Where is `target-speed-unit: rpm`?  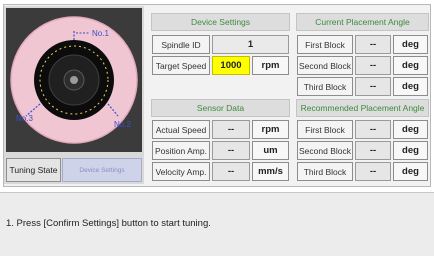
target-speed-unit: rpm is located at coordinates (270, 65).